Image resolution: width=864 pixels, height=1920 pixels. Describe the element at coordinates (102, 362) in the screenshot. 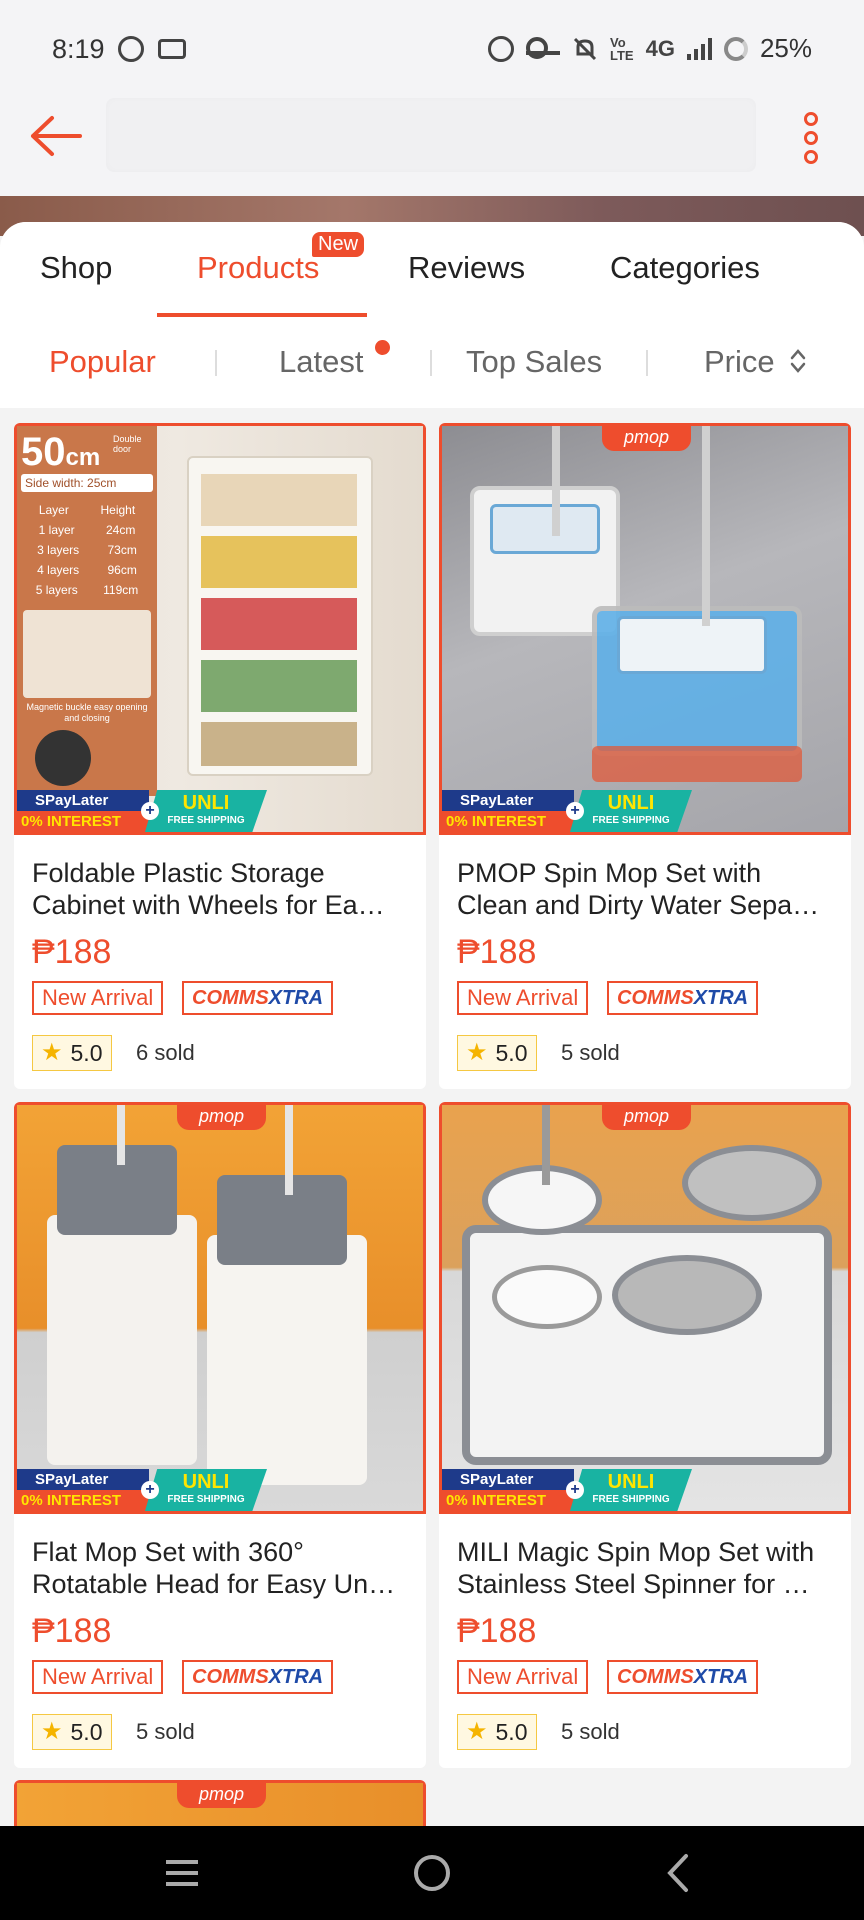

I see `sort-popular: Popular` at that location.